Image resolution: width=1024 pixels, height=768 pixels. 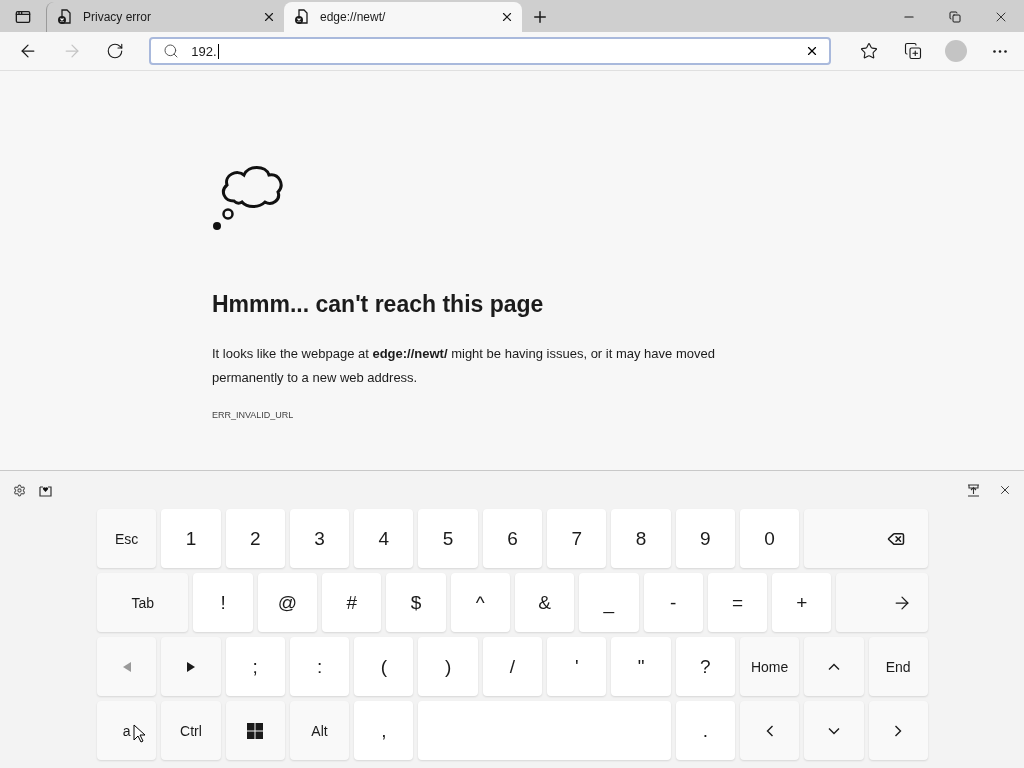 I want to click on browser-tab: edge://newt/, so click(x=403, y=17).